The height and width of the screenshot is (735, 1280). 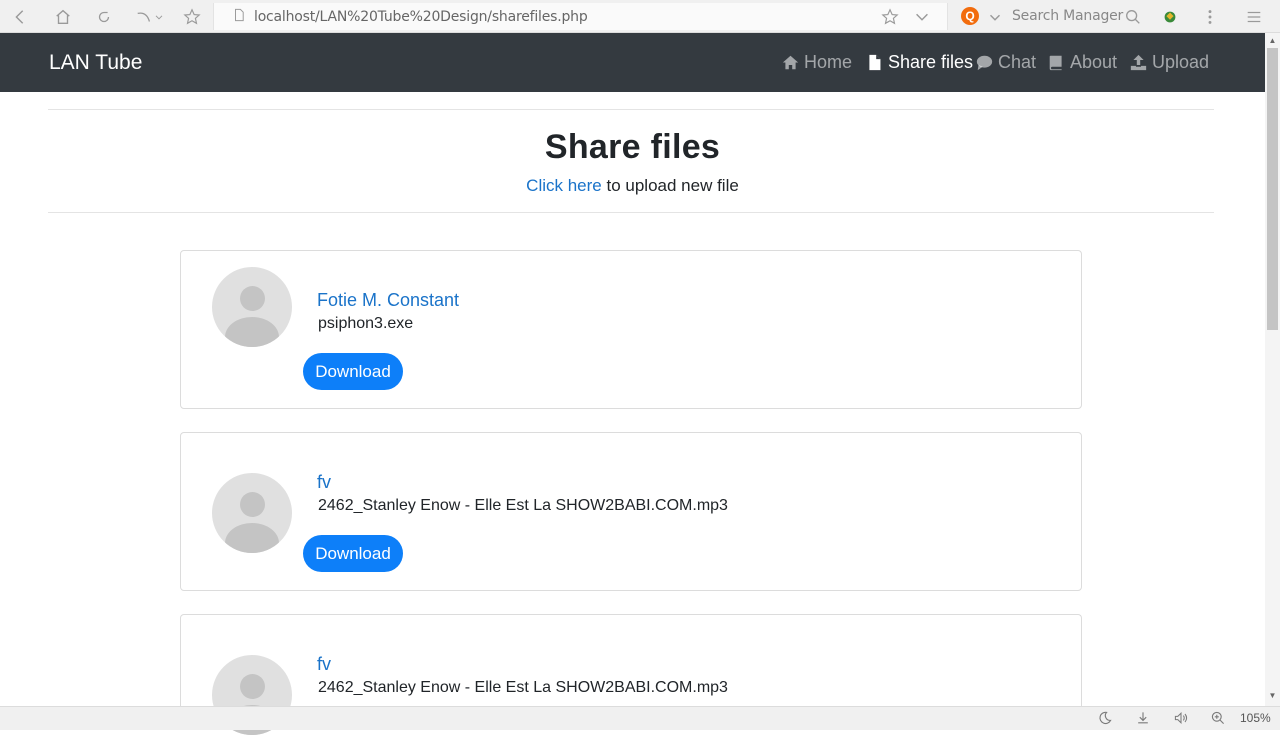 I want to click on file-icon, so click(x=875, y=62).